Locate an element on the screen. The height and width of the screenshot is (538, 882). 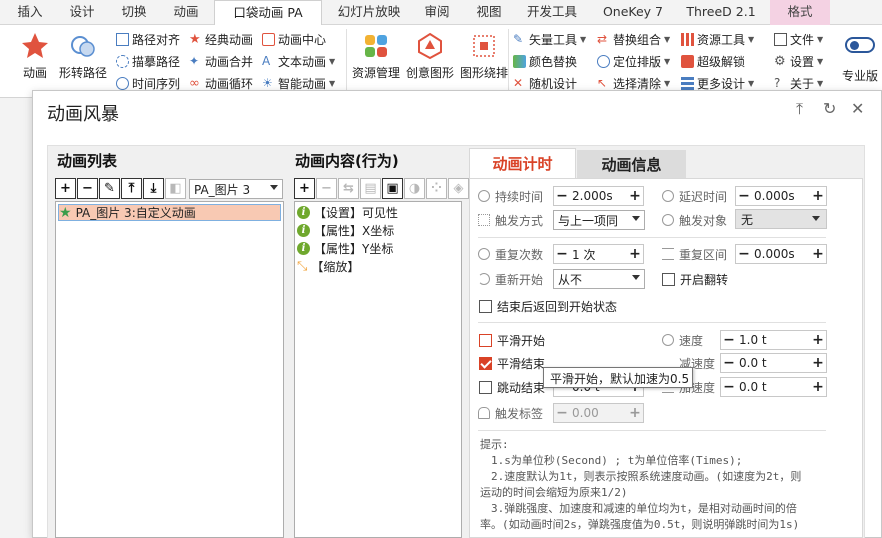
replace-group-button: ⇄ 替换组合 ▼ is located at coordinates (633, 39).